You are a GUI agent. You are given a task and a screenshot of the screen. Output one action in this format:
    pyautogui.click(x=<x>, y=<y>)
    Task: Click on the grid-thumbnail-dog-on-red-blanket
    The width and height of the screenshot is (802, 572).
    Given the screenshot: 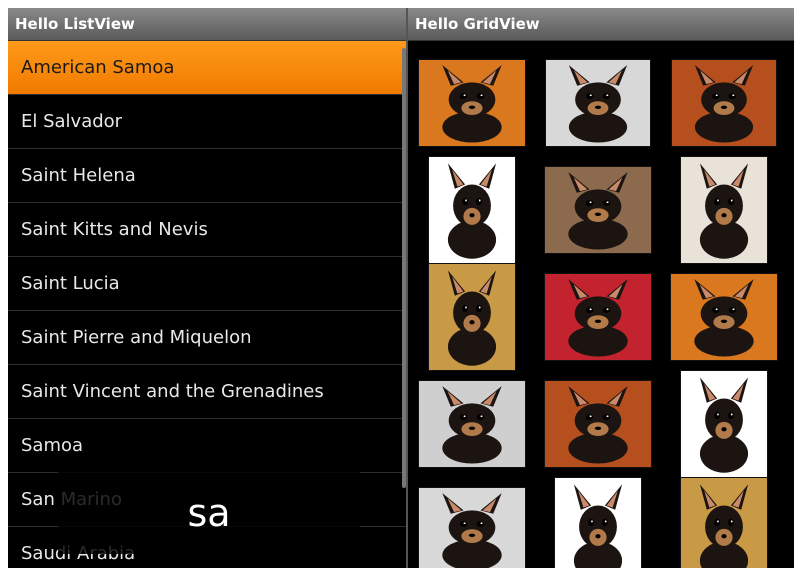 What is the action you would take?
    pyautogui.click(x=598, y=317)
    